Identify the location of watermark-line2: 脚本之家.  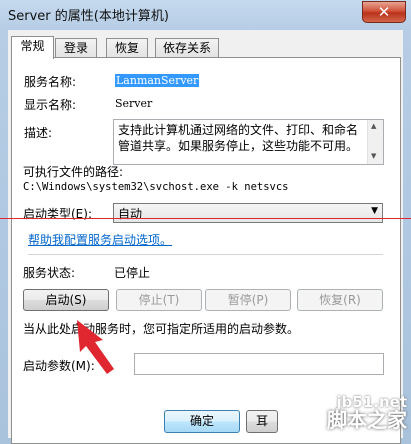
(367, 420).